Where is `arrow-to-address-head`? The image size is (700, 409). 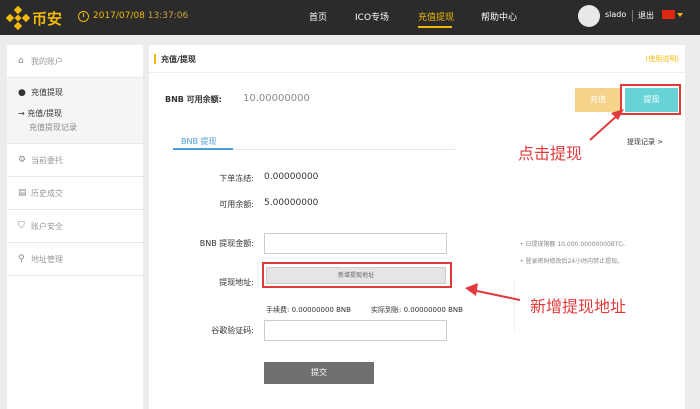
arrow-to-address-head is located at coordinates (471, 289).